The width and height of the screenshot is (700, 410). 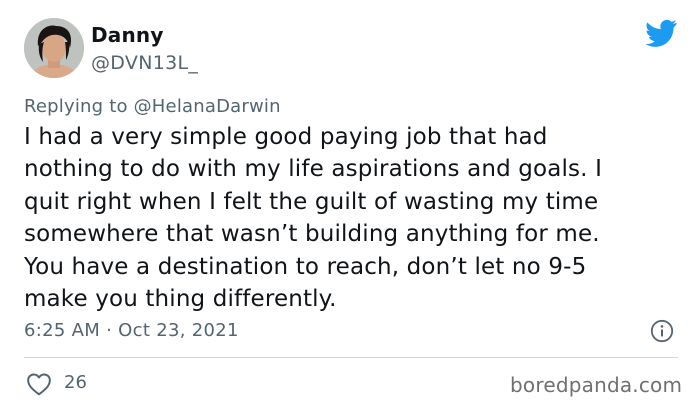 What do you see at coordinates (207, 106) in the screenshot?
I see `reply-mention-link: @HelanaDarwin` at bounding box center [207, 106].